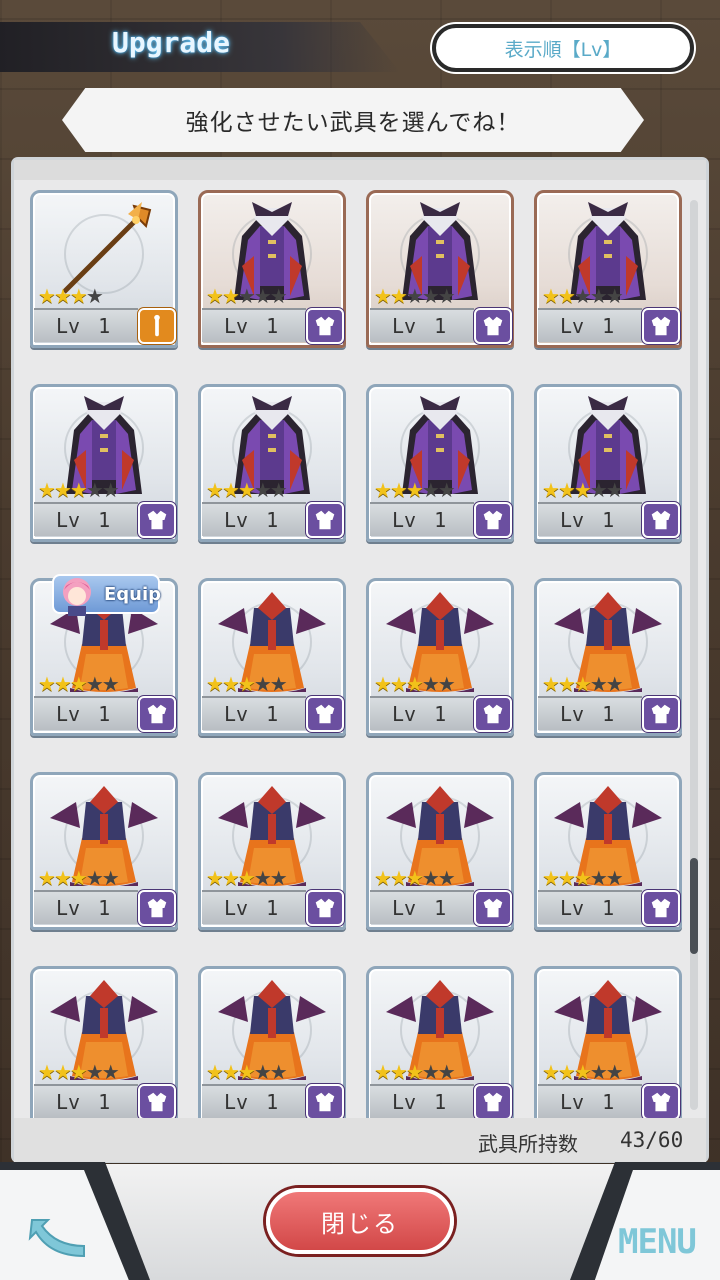  I want to click on item-card: ★★★★ Lv 1, so click(104, 276).